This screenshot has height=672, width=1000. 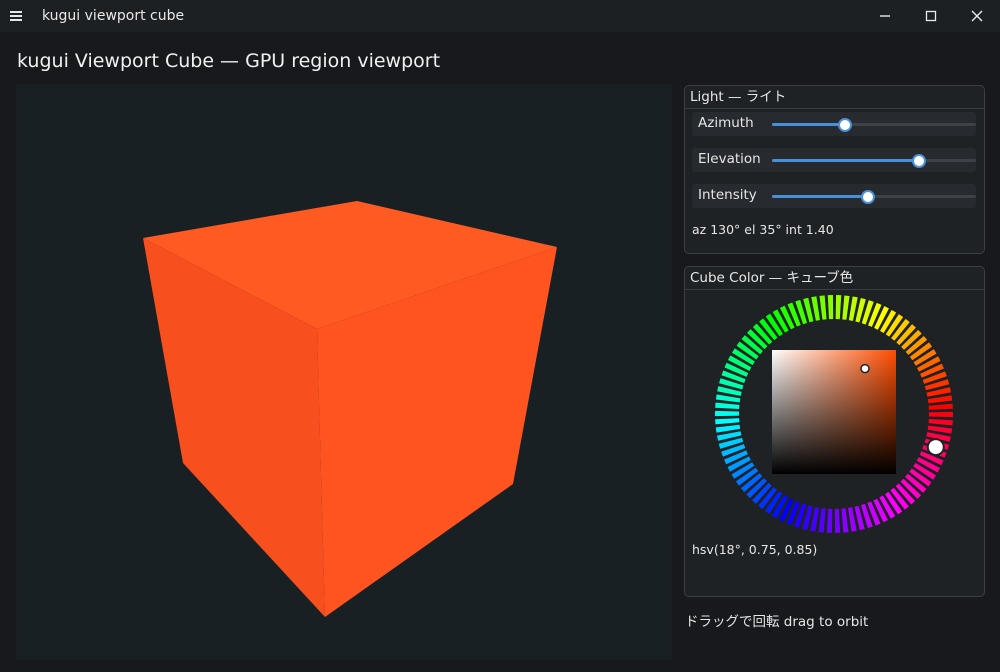 What do you see at coordinates (865, 368) in the screenshot?
I see `saturation-value-handle` at bounding box center [865, 368].